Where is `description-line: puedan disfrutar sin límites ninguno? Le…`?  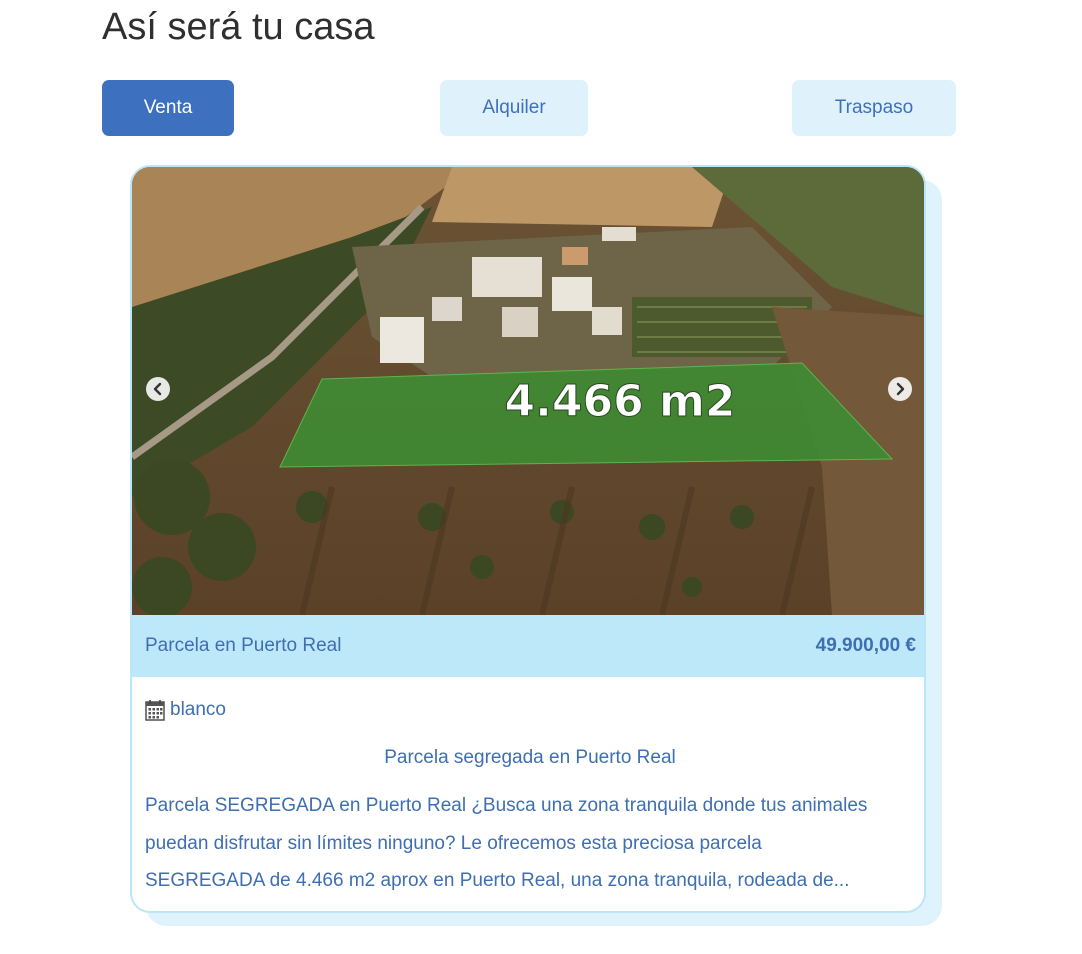 description-line: puedan disfrutar sin límites ninguno? Le… is located at coordinates (453, 843).